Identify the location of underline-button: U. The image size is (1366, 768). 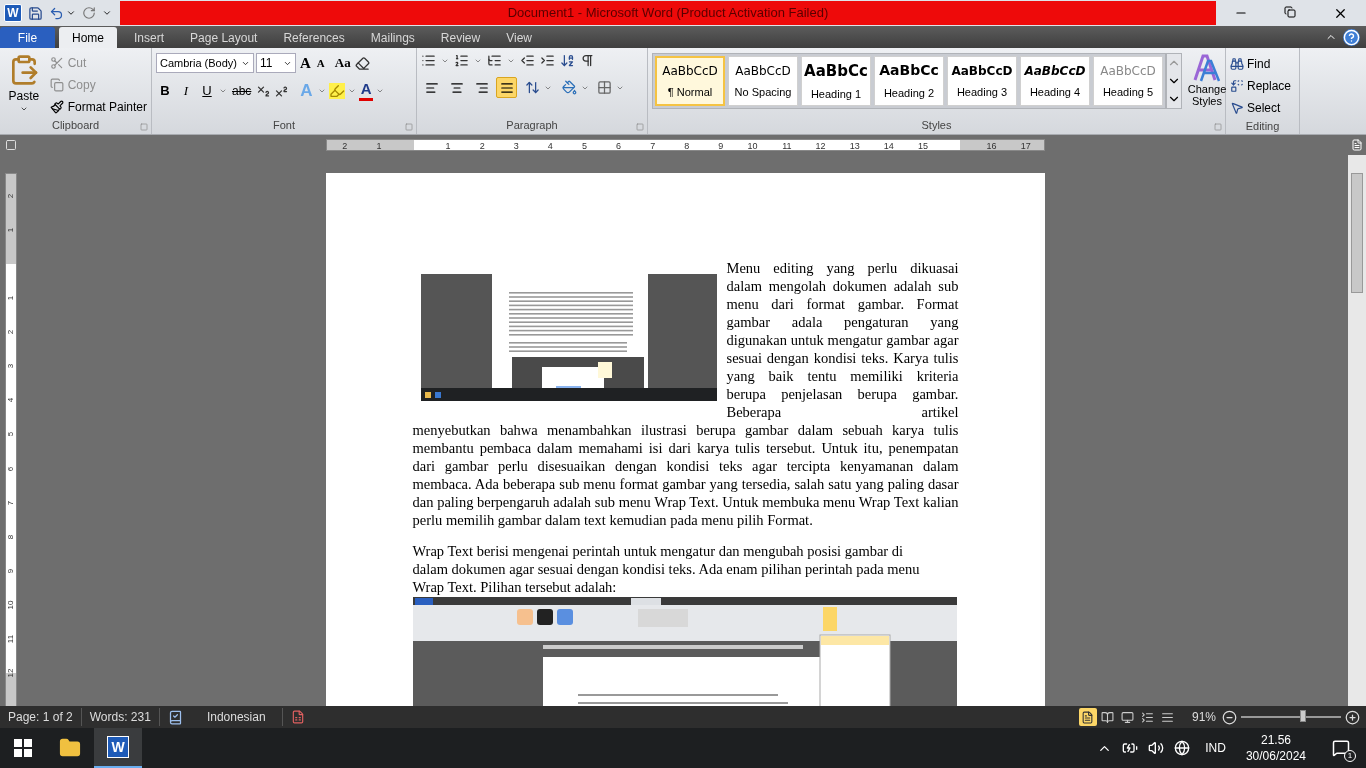
(207, 91).